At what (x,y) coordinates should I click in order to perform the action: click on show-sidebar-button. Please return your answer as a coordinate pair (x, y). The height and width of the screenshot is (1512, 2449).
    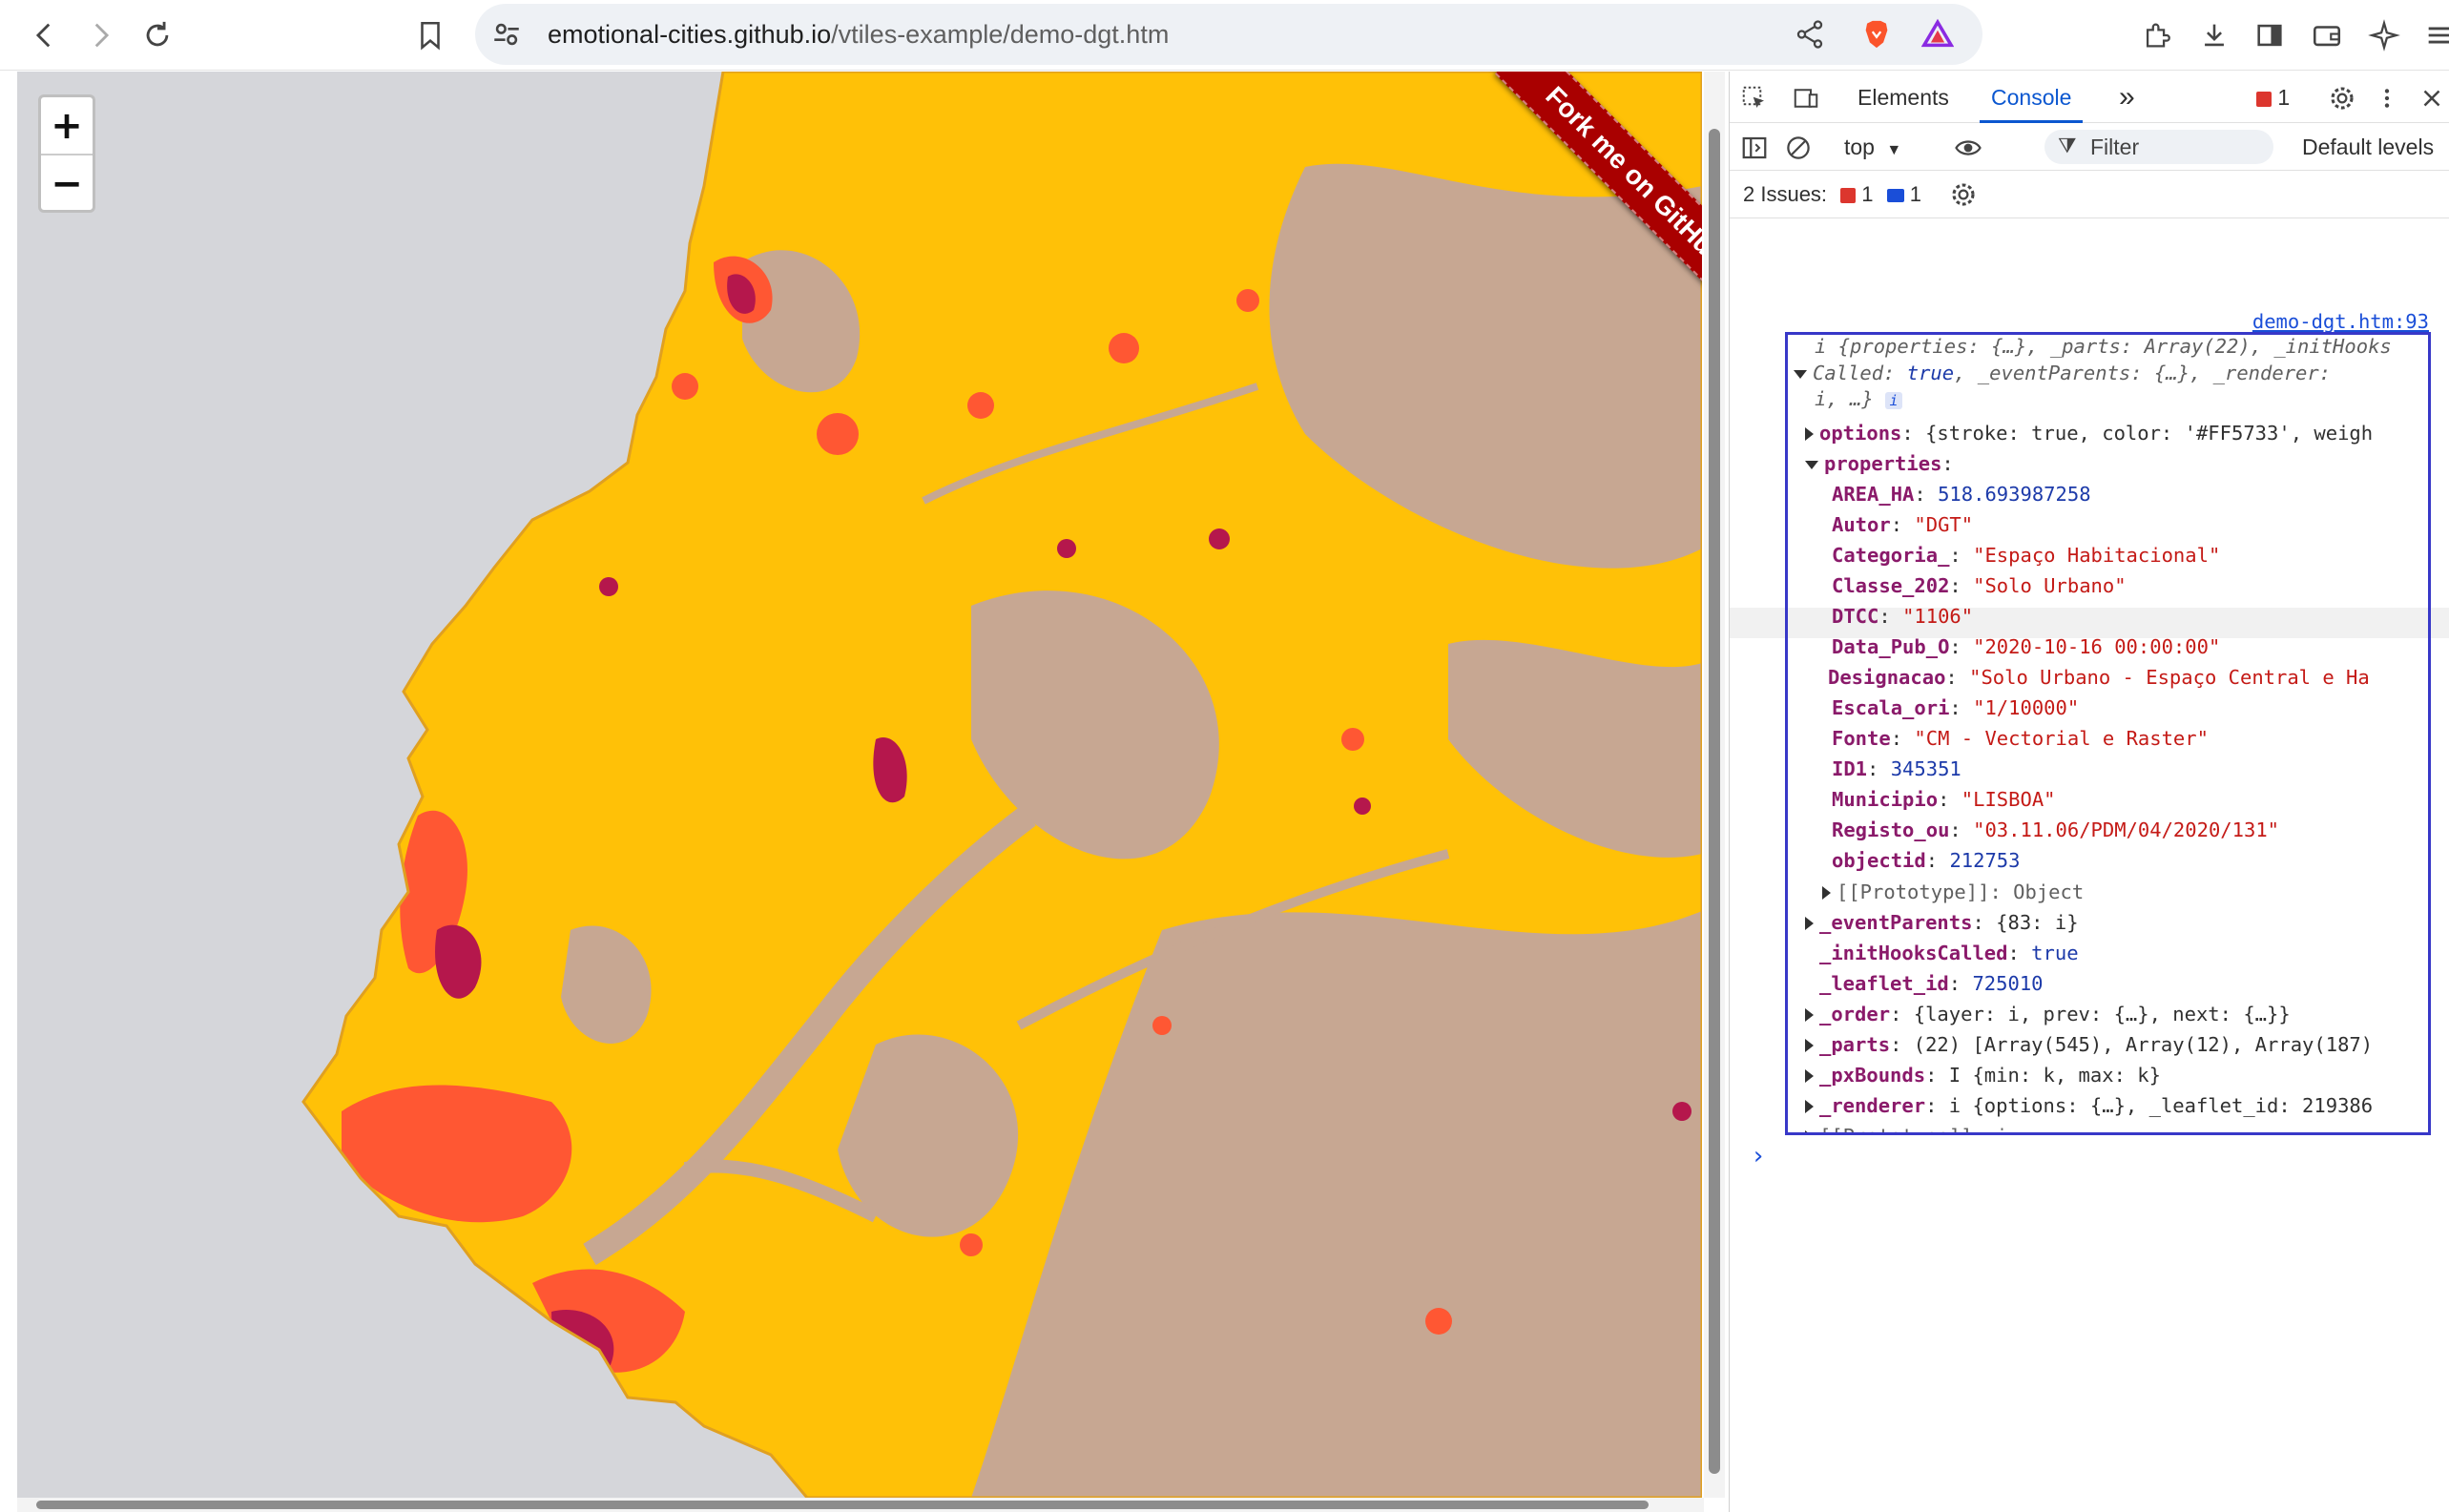
    Looking at the image, I should click on (1754, 148).